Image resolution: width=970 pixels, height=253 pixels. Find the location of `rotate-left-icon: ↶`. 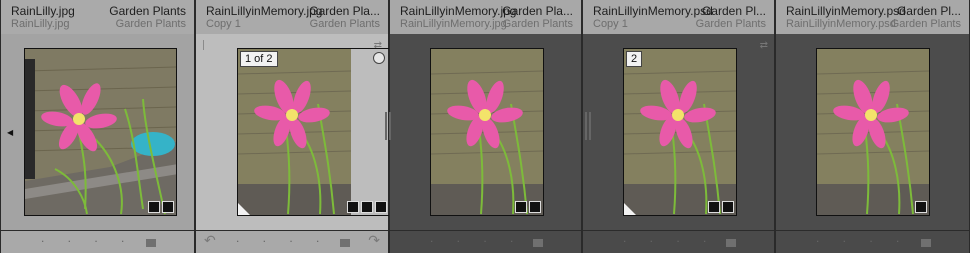

rotate-left-icon: ↶ is located at coordinates (210, 240).